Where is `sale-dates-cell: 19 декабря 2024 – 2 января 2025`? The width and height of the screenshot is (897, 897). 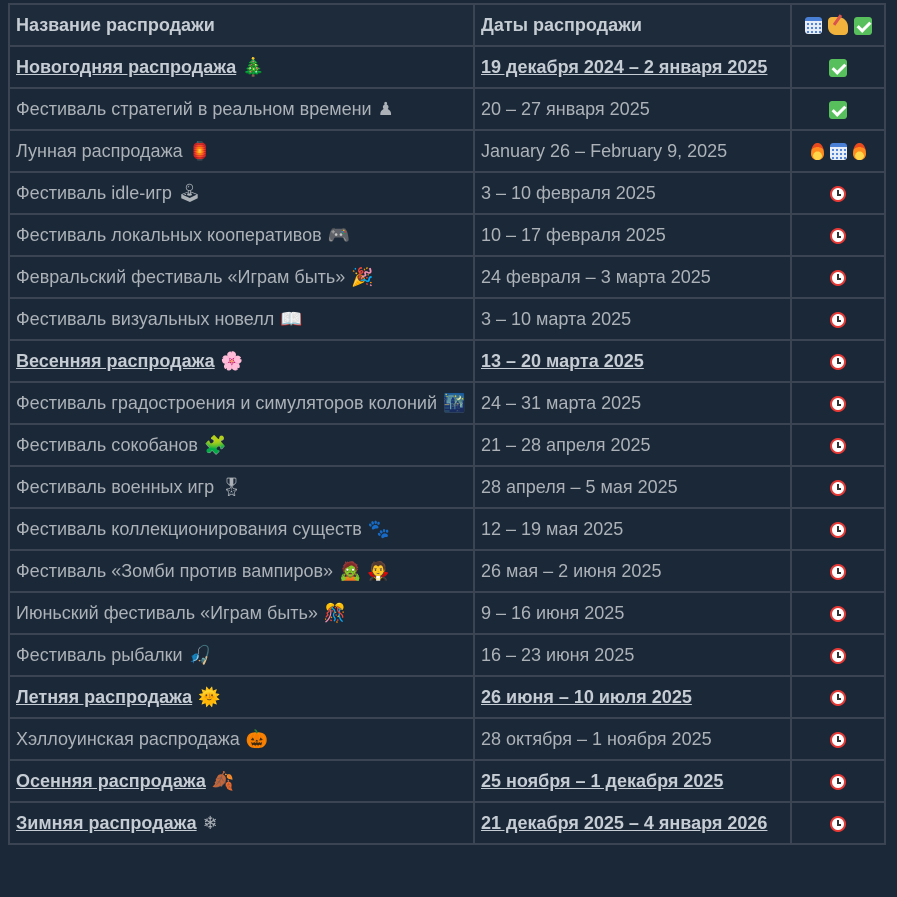
sale-dates-cell: 19 декабря 2024 – 2 января 2025 is located at coordinates (632, 67).